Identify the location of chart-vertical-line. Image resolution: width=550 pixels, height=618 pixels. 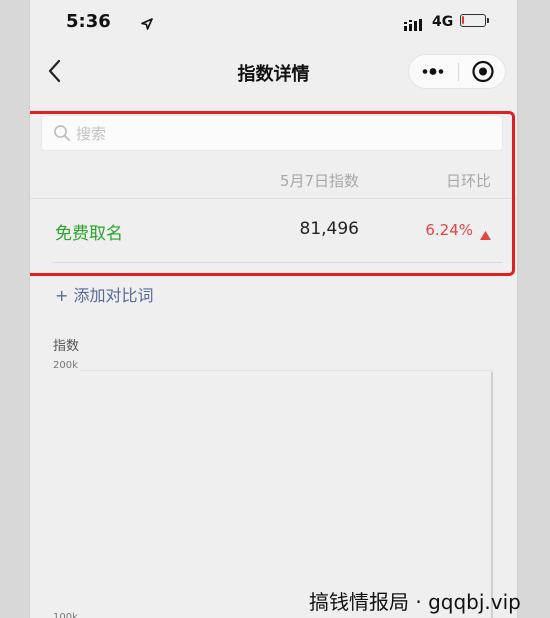
(492, 495).